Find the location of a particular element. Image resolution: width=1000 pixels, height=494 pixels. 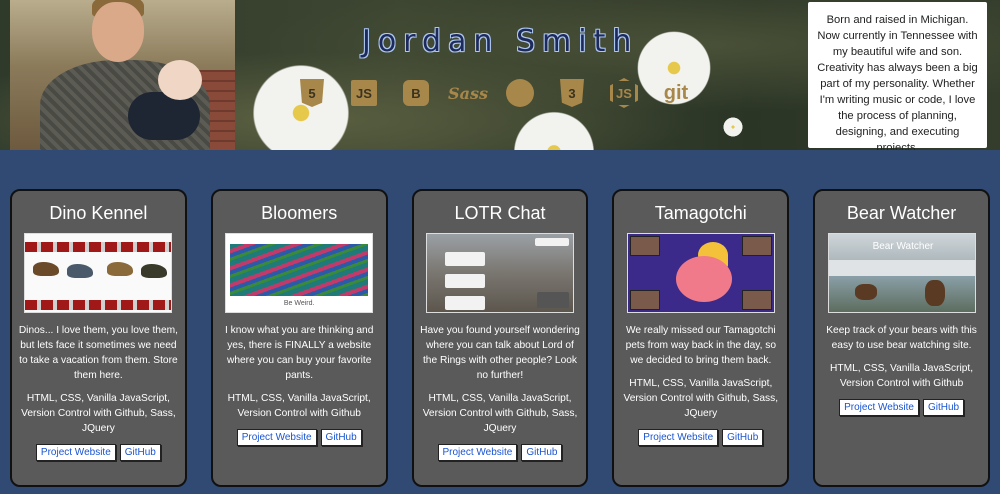

project-screenshot: Be Weird. is located at coordinates (299, 273).